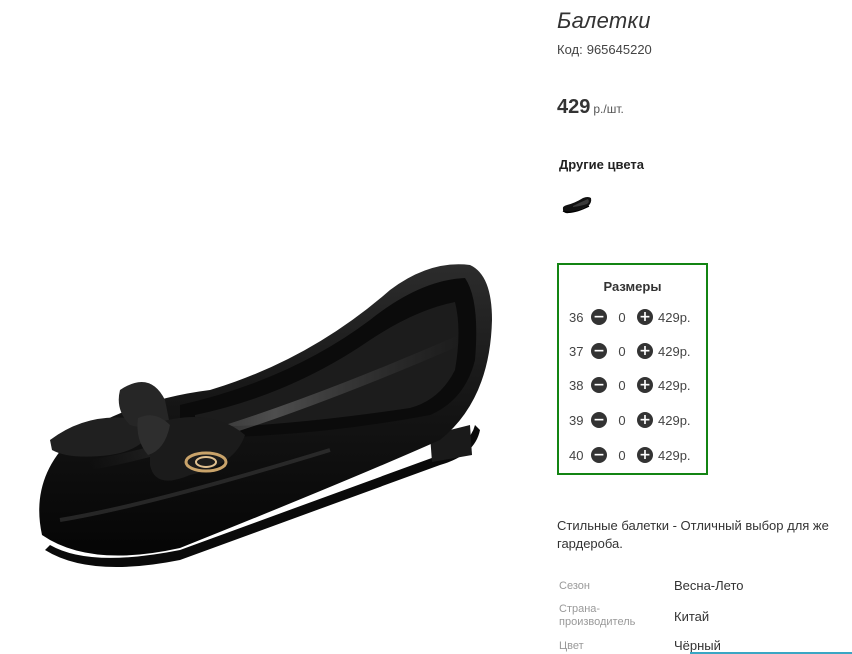 The image size is (852, 654). Describe the element at coordinates (576, 317) in the screenshot. I see `size-number: 36` at that location.